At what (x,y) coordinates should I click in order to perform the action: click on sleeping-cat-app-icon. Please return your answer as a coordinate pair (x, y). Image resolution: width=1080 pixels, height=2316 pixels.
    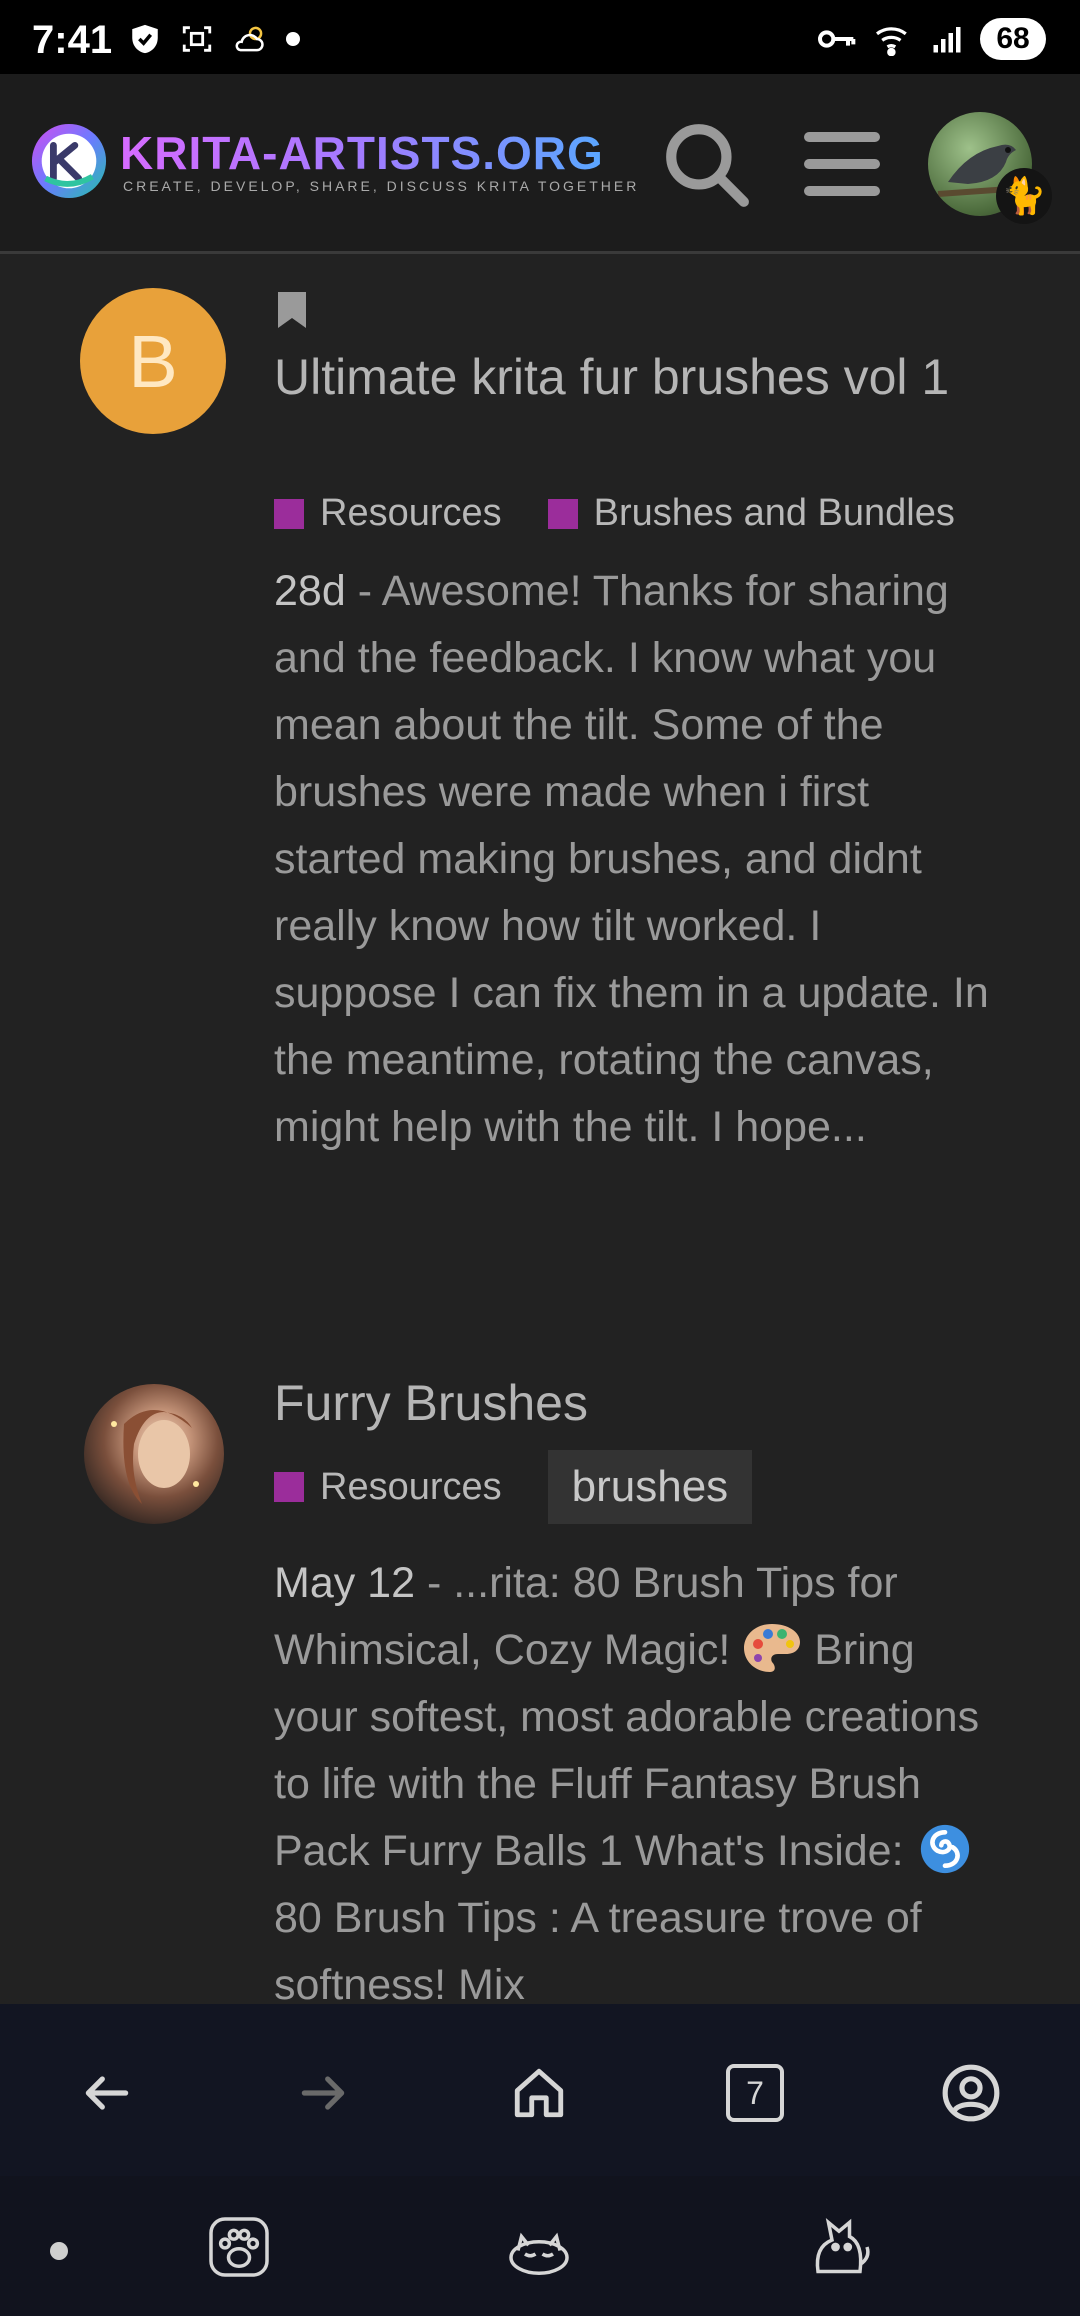
    Looking at the image, I should click on (539, 2247).